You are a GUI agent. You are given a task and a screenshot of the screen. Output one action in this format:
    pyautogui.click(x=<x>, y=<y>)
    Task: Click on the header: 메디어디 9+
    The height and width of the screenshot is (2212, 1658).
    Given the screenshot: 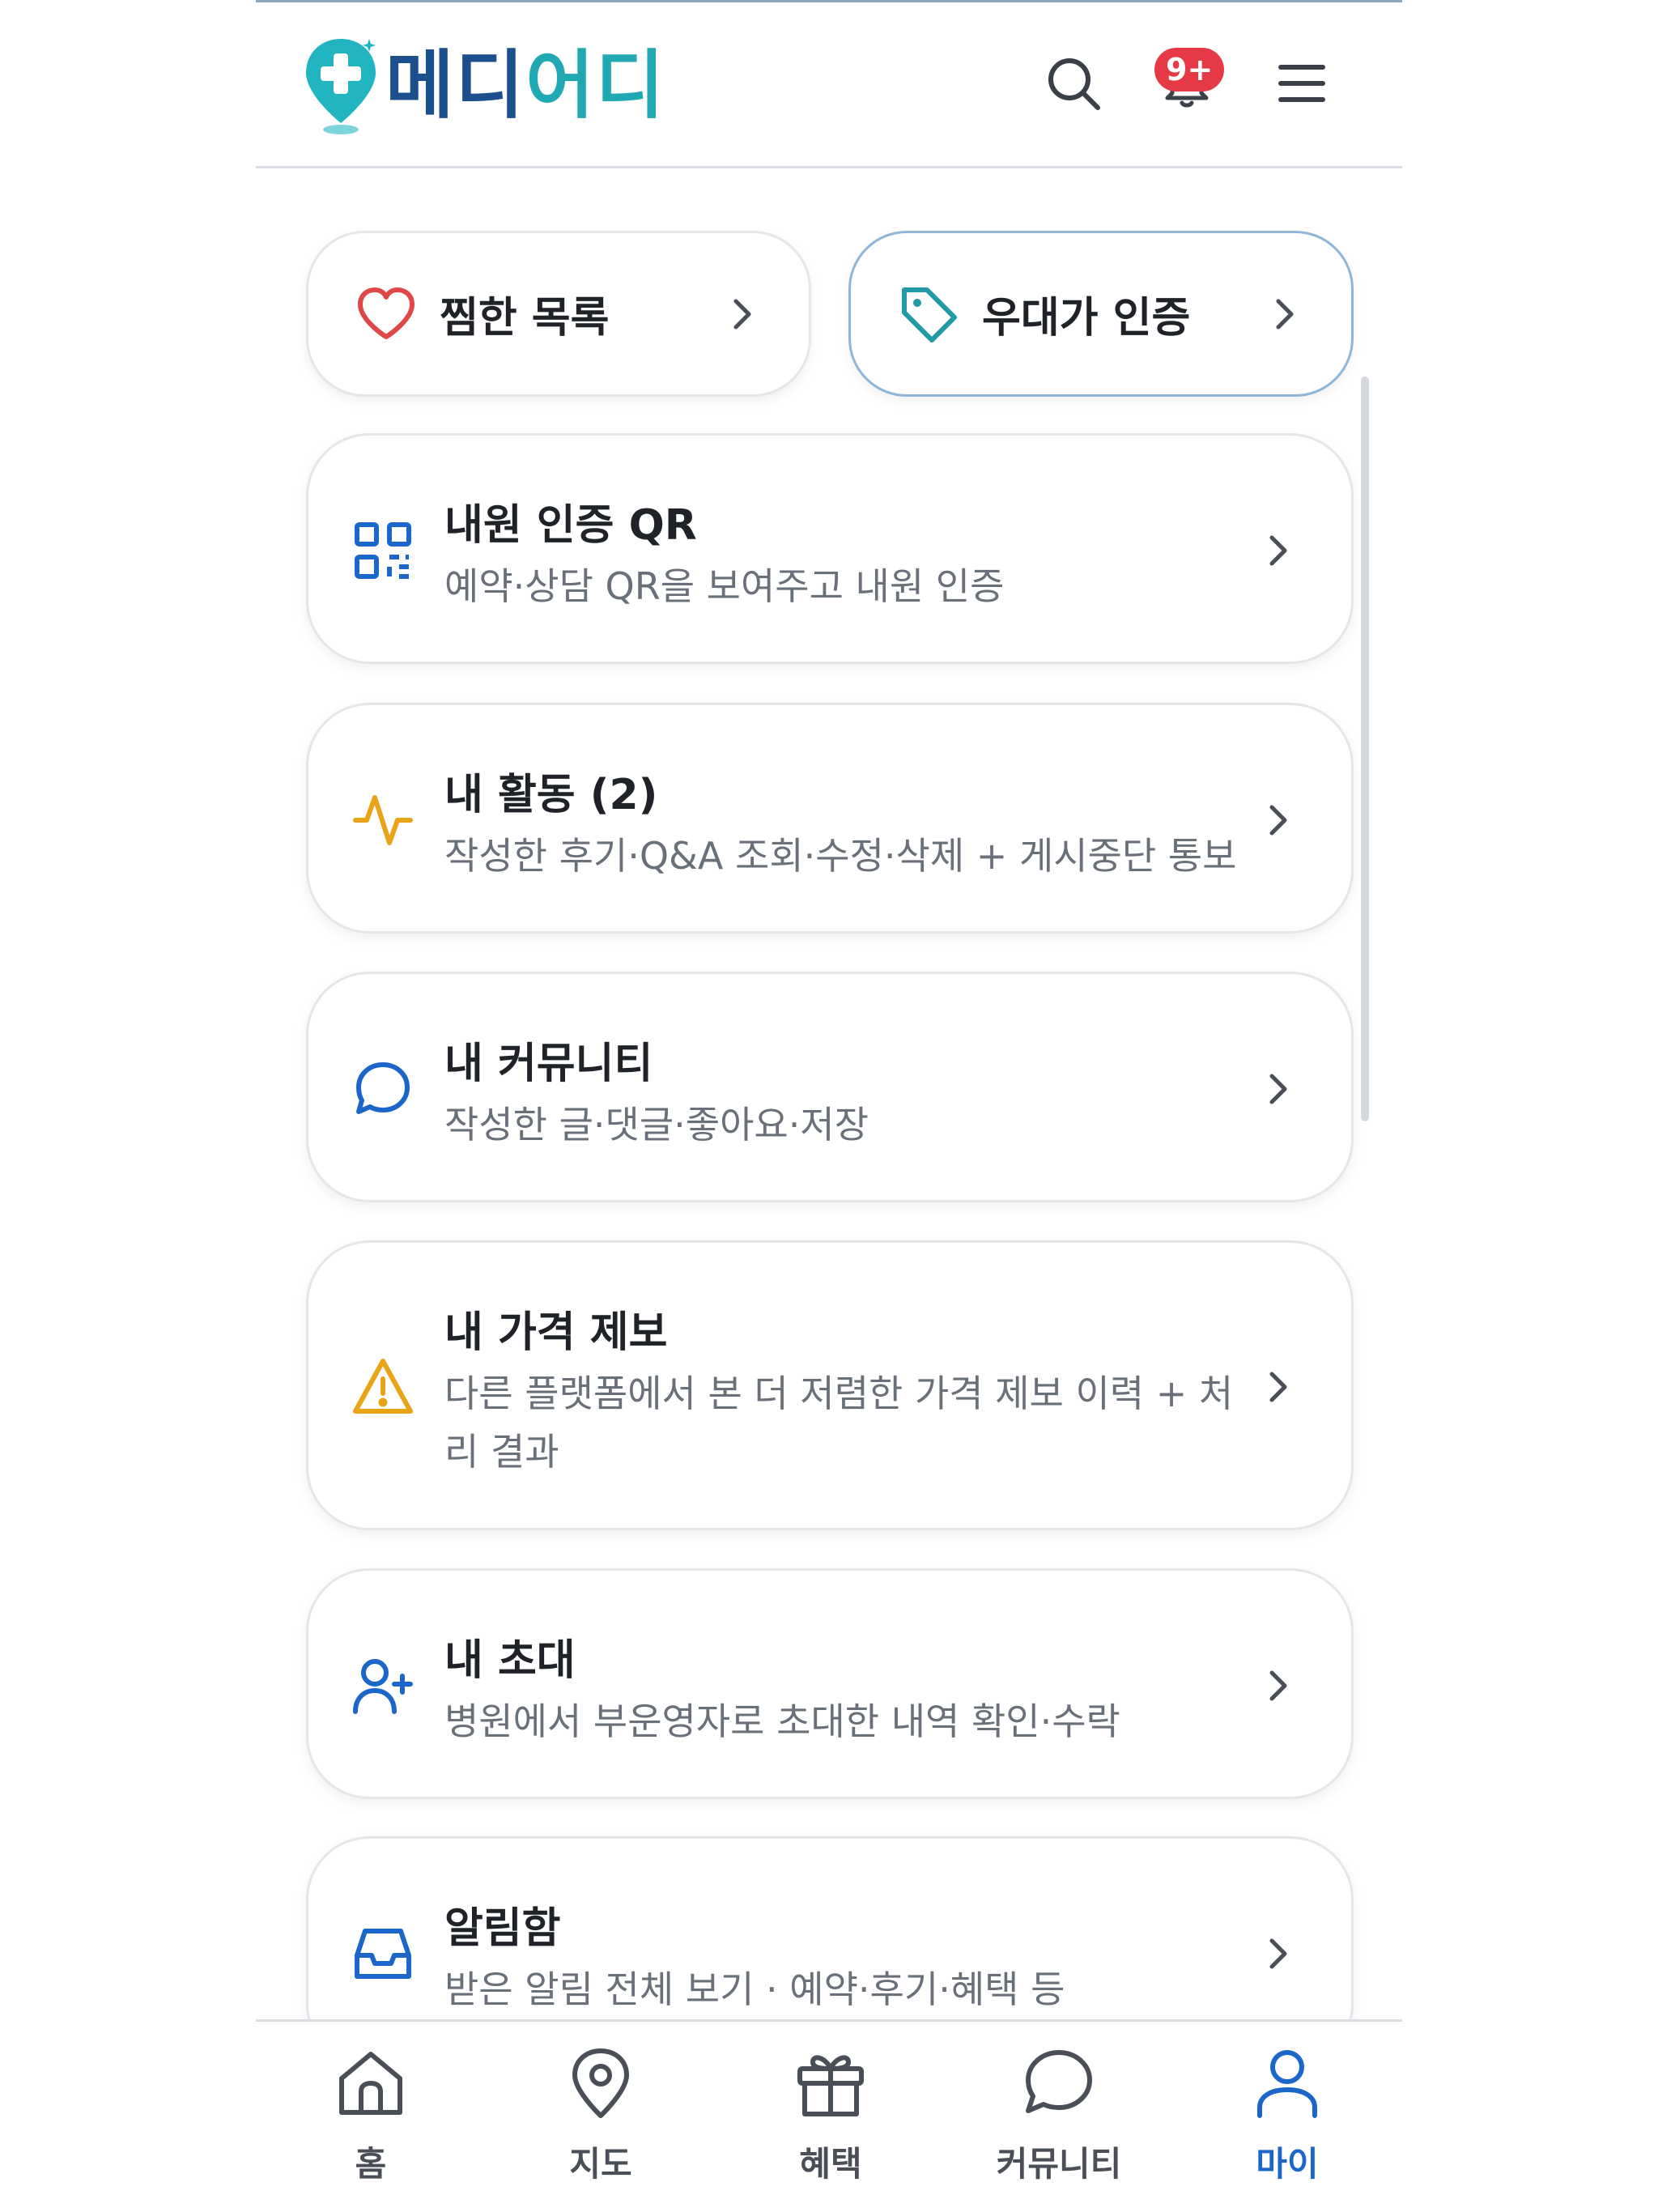 What is the action you would take?
    pyautogui.click(x=829, y=85)
    